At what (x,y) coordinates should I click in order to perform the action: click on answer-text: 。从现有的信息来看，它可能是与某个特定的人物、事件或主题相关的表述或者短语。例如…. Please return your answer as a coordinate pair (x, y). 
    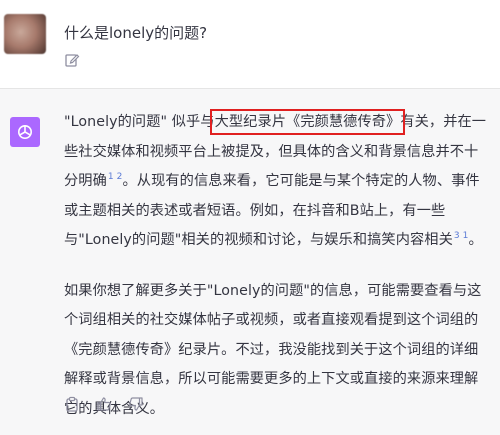
    Looking at the image, I should click on (272, 210).